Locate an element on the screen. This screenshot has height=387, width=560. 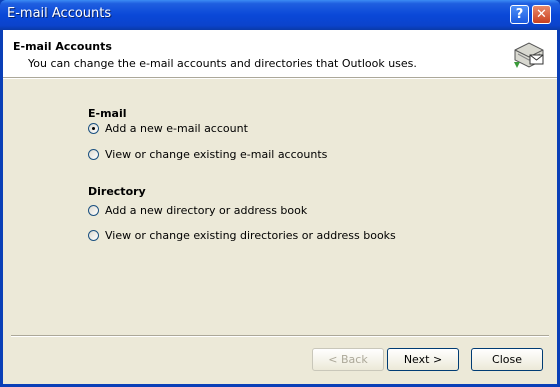
radio-view-email-accounts: View or change existing e-mail accounts is located at coordinates (207, 154).